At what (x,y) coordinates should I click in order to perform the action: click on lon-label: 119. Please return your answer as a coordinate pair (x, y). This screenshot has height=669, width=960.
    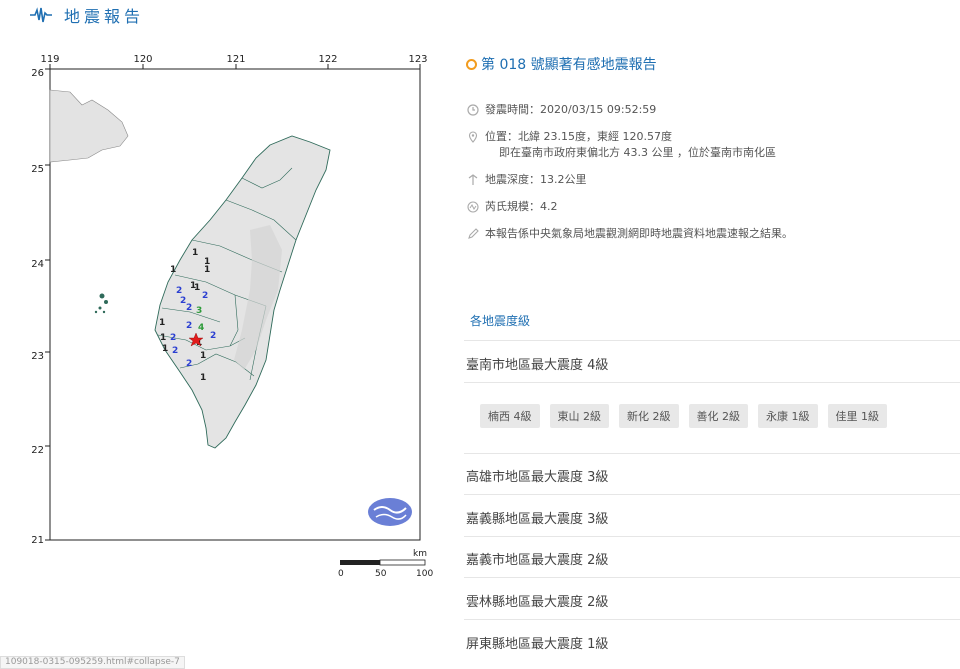
    Looking at the image, I should click on (49, 59).